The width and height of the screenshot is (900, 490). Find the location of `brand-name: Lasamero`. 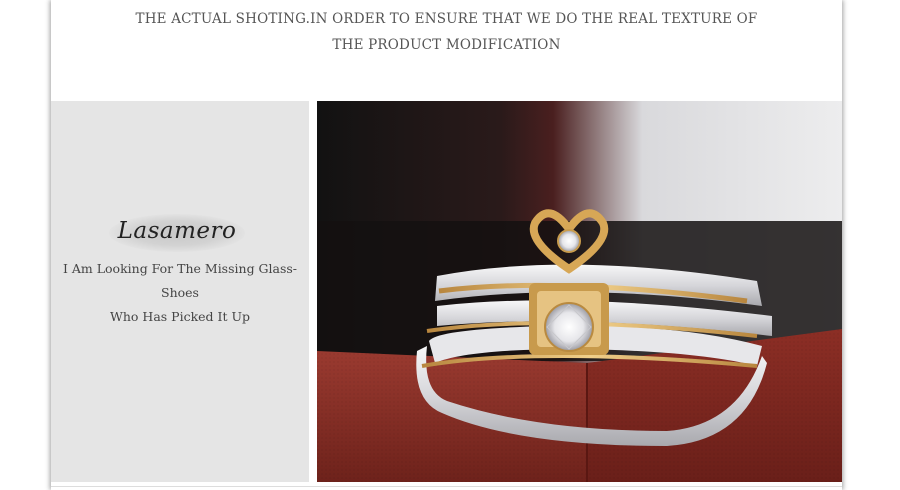

brand-name: Lasamero is located at coordinates (177, 231).